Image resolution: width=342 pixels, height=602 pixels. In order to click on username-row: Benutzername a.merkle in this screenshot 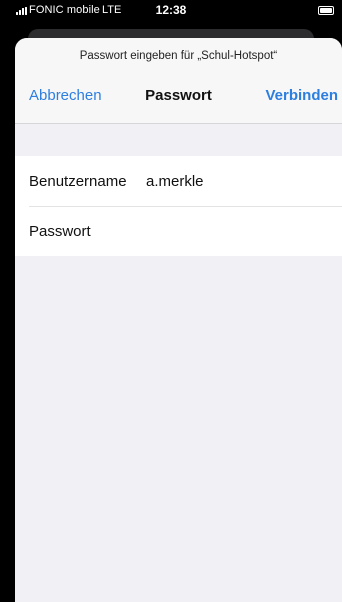, I will do `click(178, 181)`.